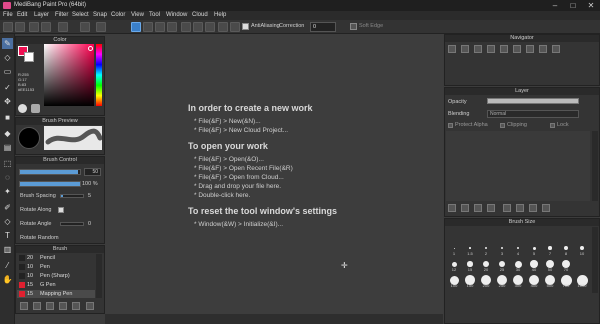 The height and width of the screenshot is (324, 600). Describe the element at coordinates (7, 101) in the screenshot. I see `move-tool-icon: ✥` at that location.